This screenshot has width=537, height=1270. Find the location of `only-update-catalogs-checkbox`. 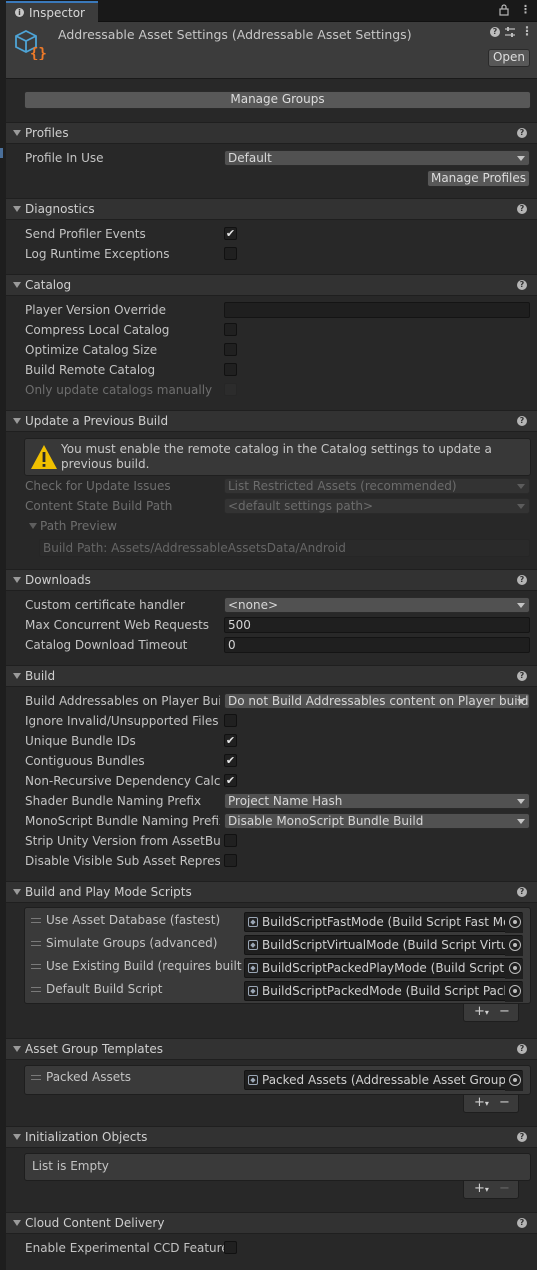

only-update-catalogs-checkbox is located at coordinates (230, 389).